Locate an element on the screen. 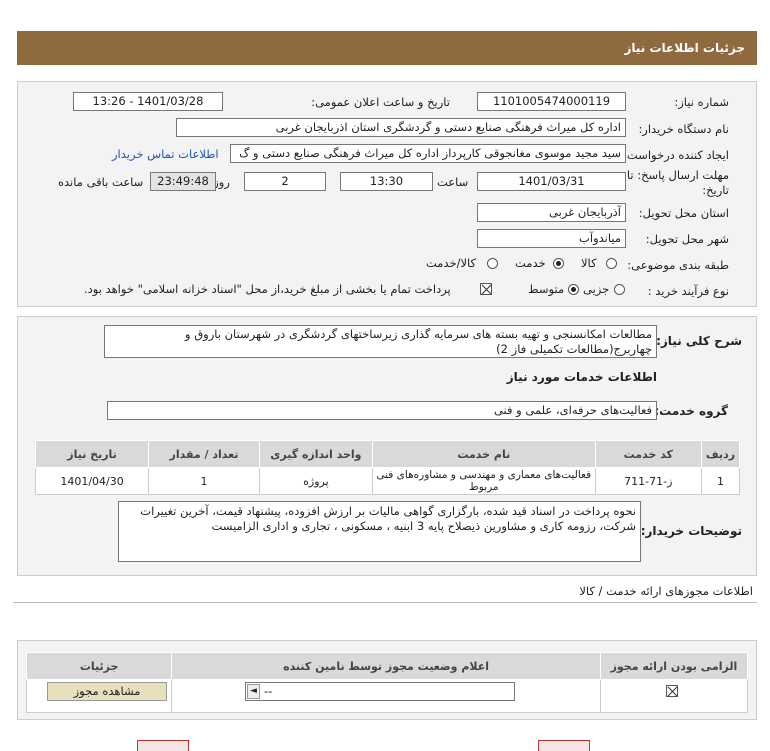 Image resolution: width=770 pixels, height=751 pixels. buyer-org-label: نام دستگاه خریدار: is located at coordinates (683, 129).